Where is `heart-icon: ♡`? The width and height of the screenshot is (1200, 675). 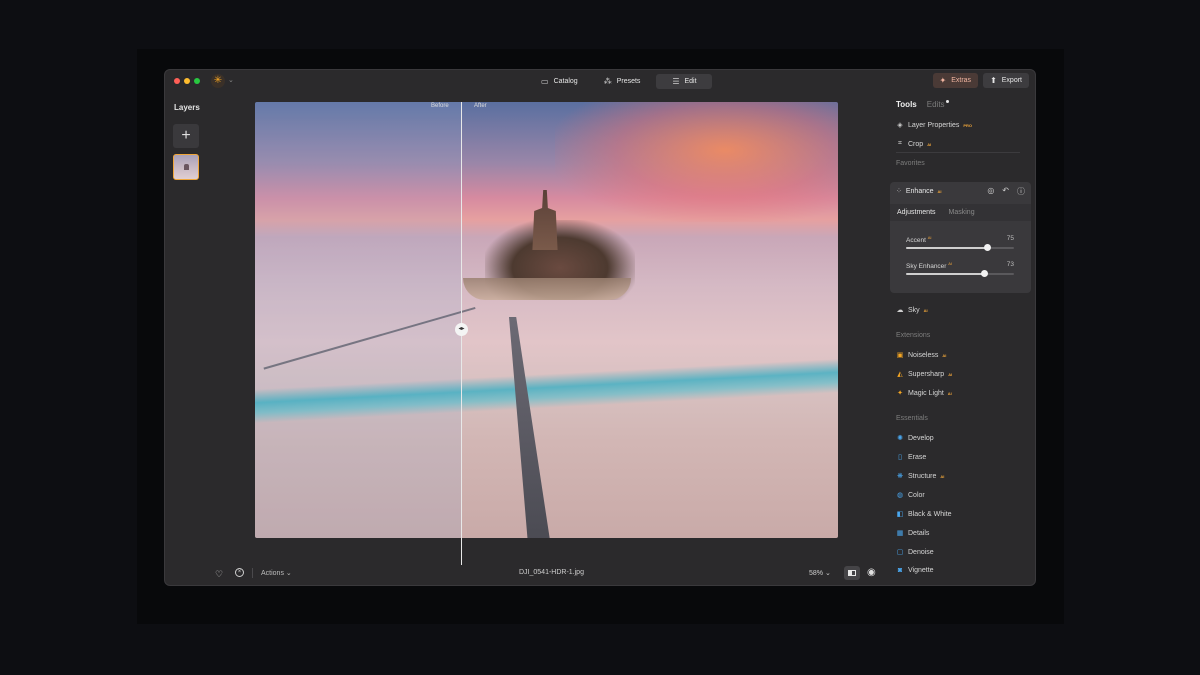
heart-icon: ♡ is located at coordinates (219, 574).